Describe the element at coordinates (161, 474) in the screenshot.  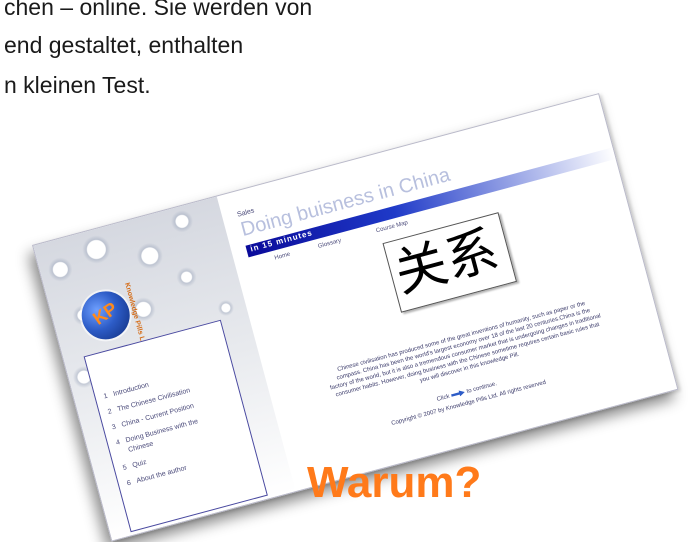
I see `menu-label: About the author` at that location.